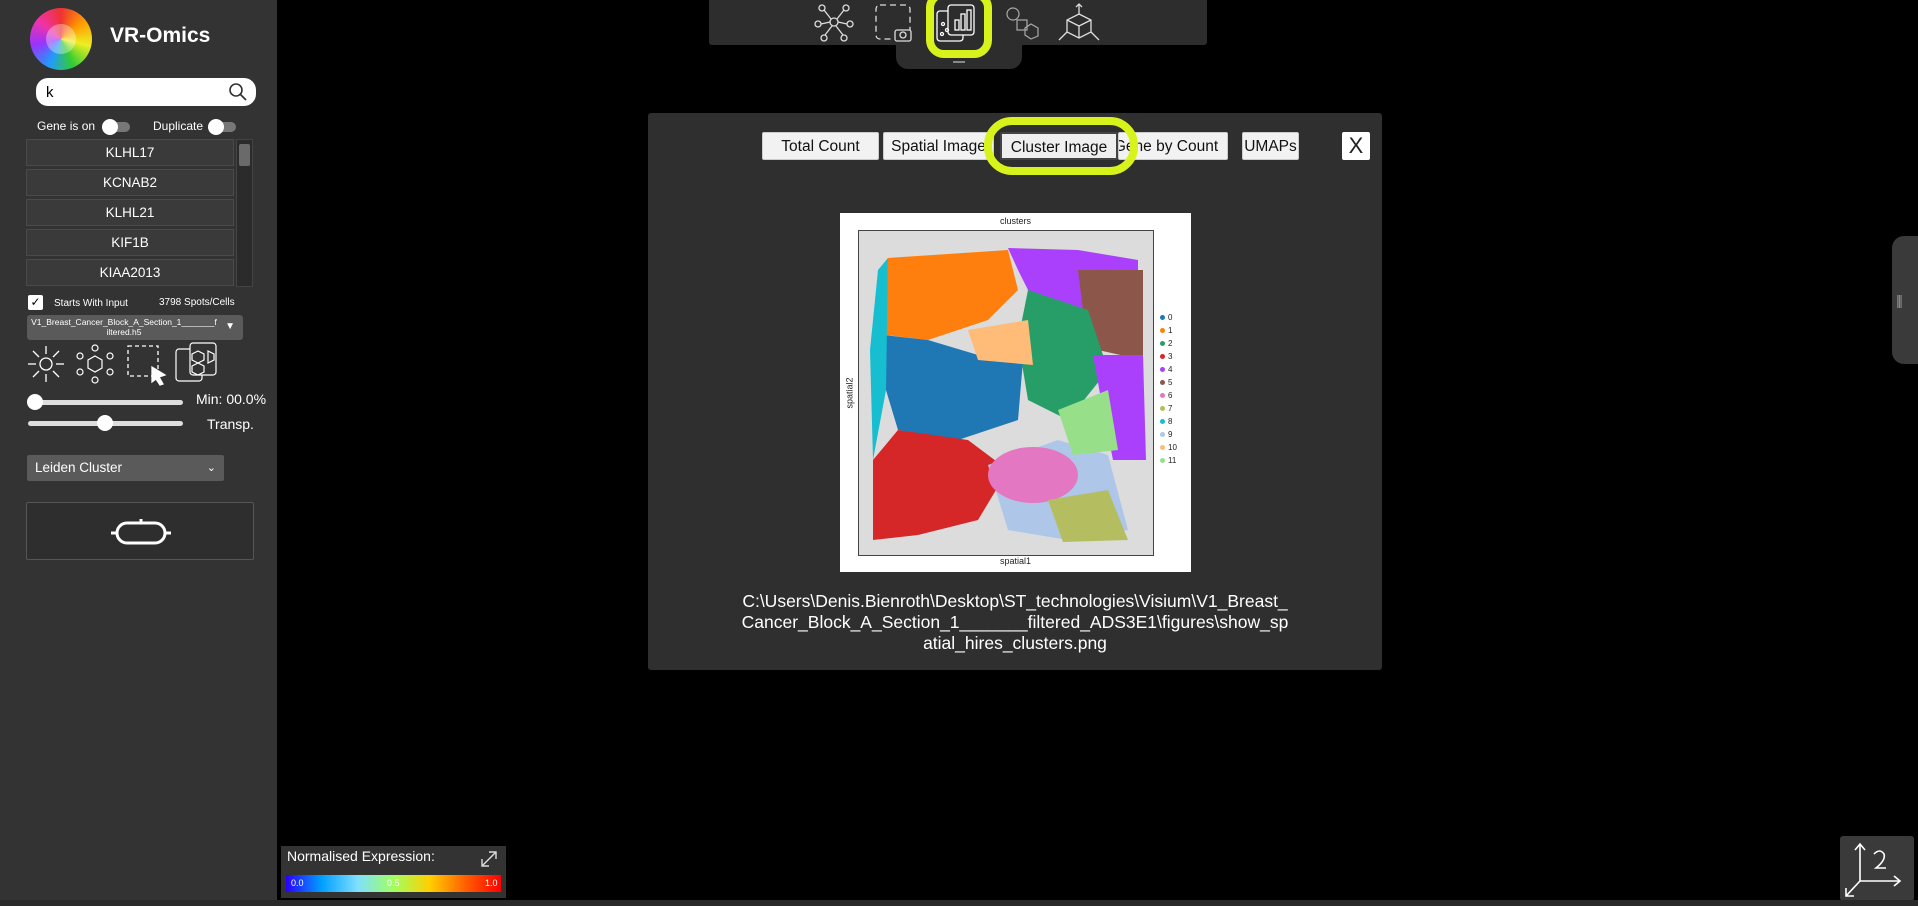 This screenshot has width=1918, height=906. I want to click on network-icon, so click(834, 22).